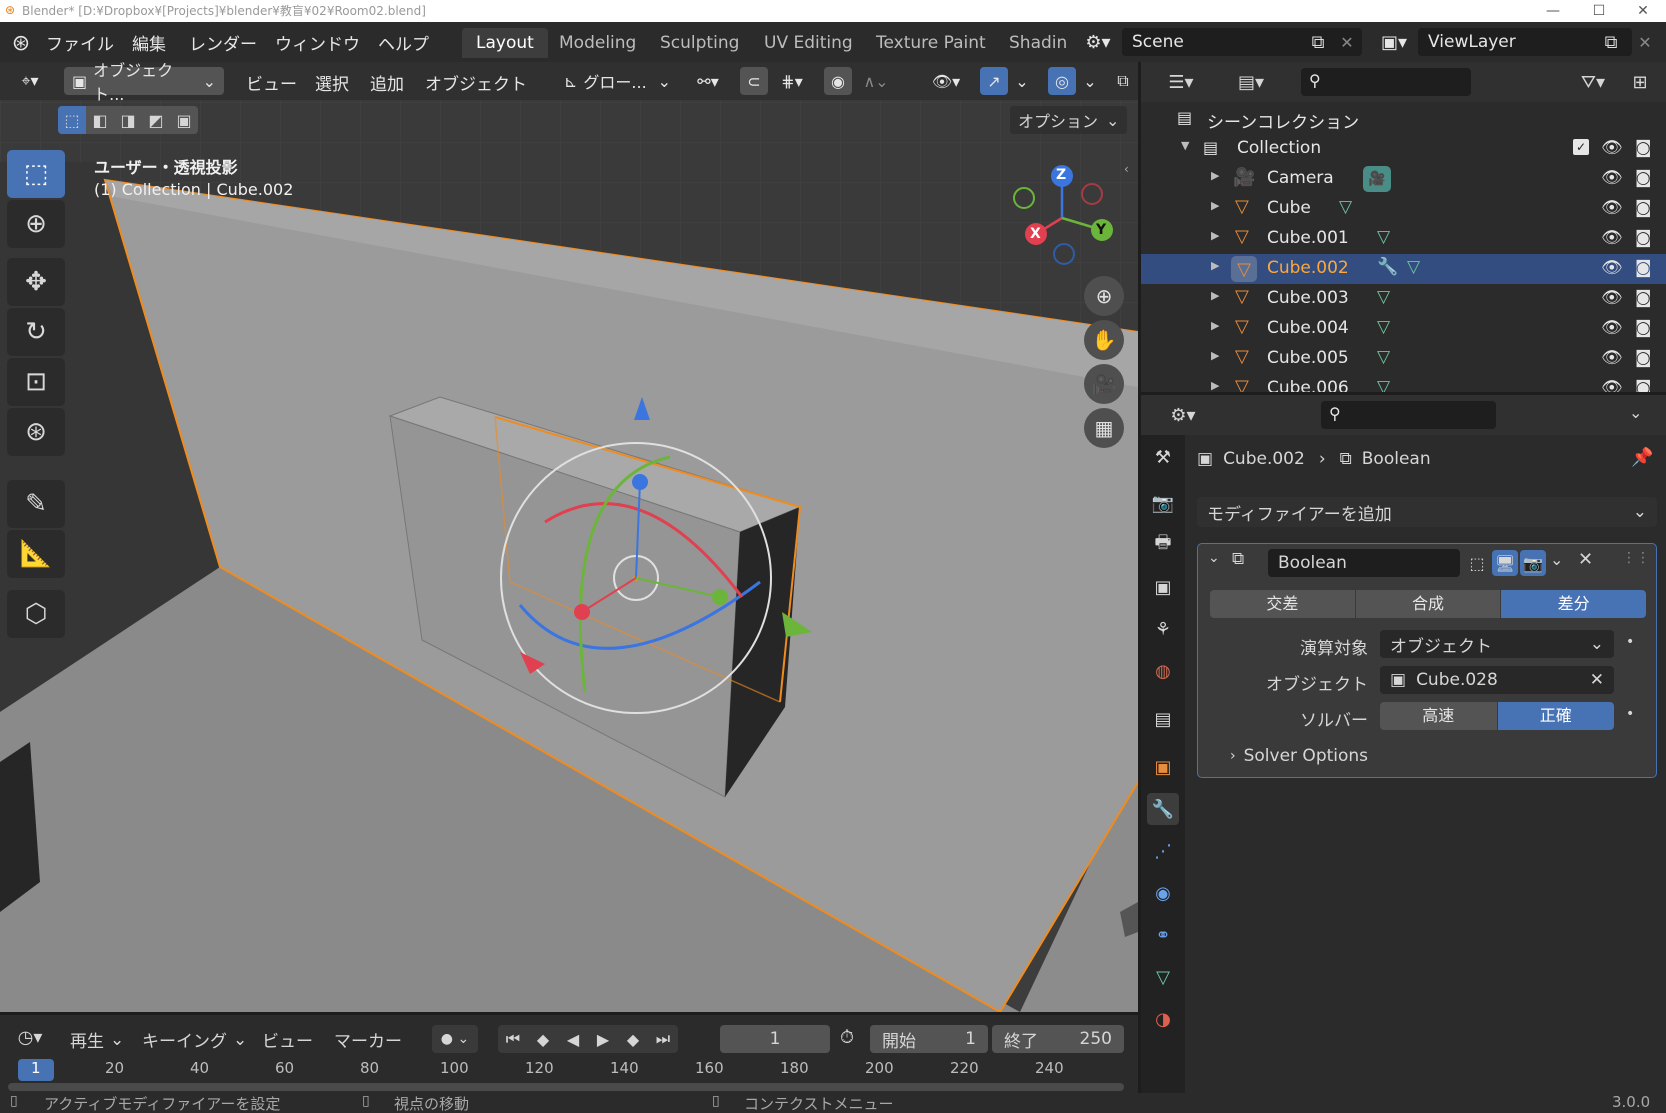 The width and height of the screenshot is (1666, 1113). Describe the element at coordinates (1214, 558) in the screenshot. I see `collapse-arrow-icon: ⌄` at that location.